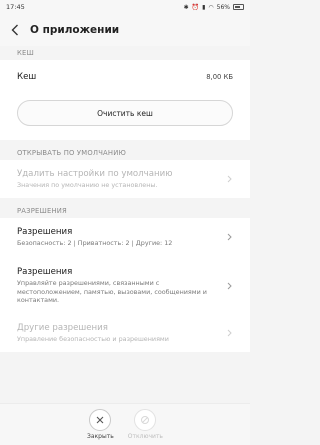 This screenshot has height=445, width=320. What do you see at coordinates (223, 7) in the screenshot?
I see `battery-percent: 56%` at bounding box center [223, 7].